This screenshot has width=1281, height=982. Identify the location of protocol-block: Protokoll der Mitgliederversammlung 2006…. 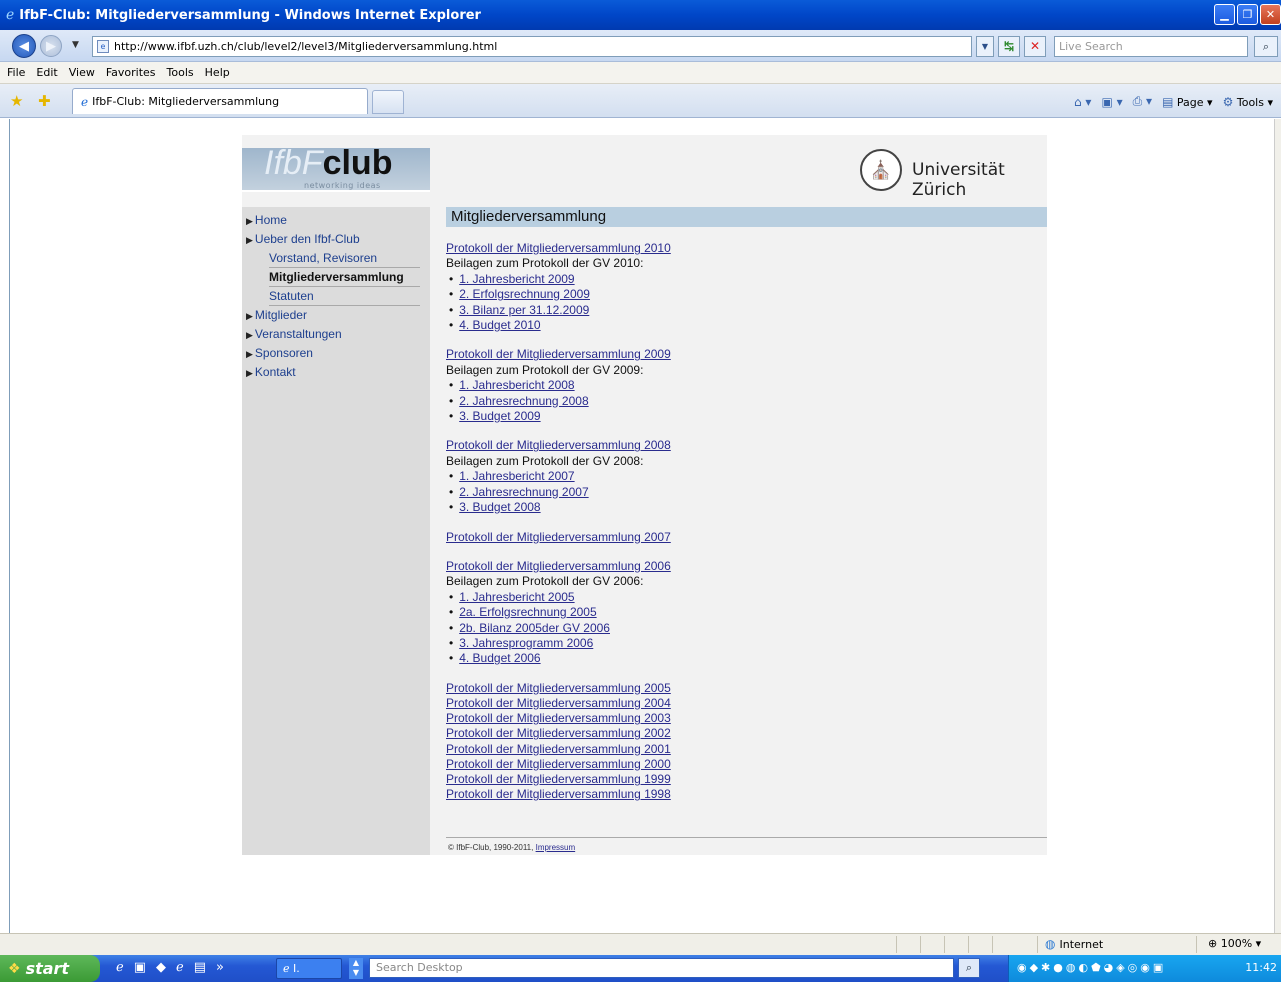
(746, 613).